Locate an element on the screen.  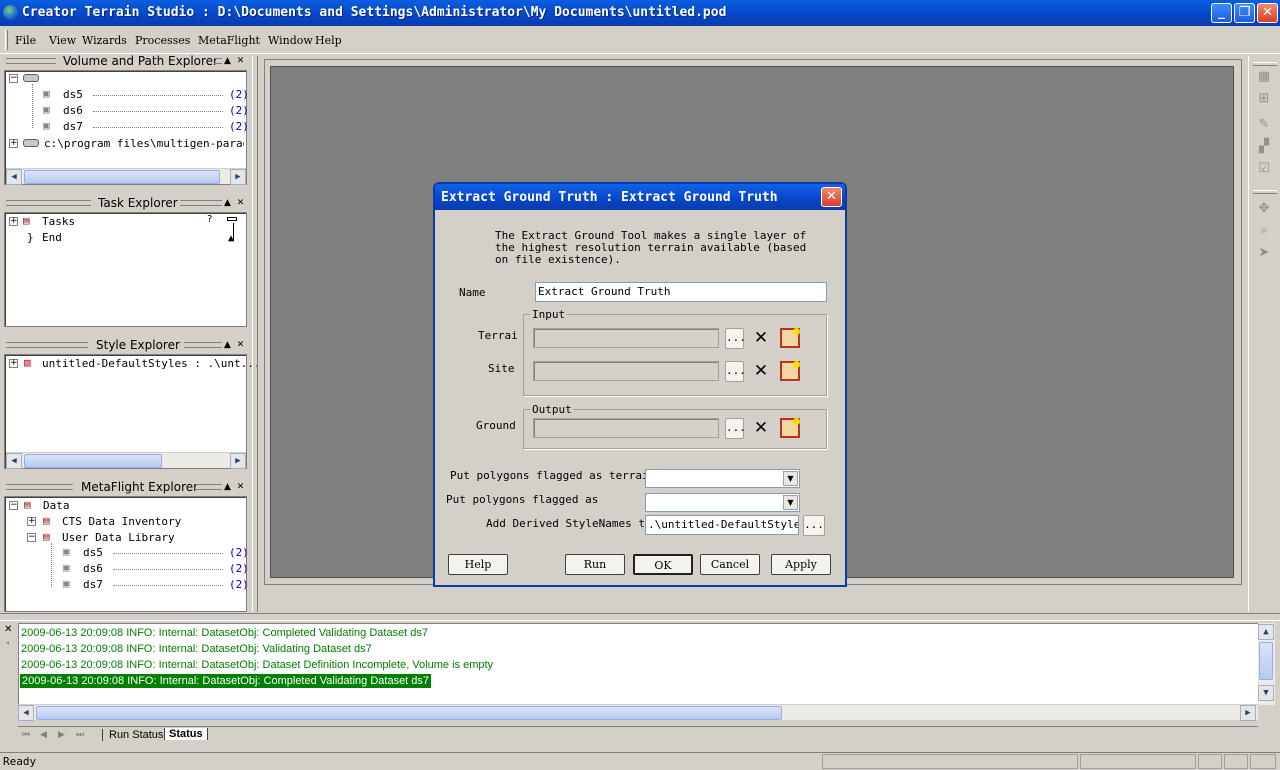
tree-item-path: c:\program files\multigen-paradigm is located at coordinates (144, 145).